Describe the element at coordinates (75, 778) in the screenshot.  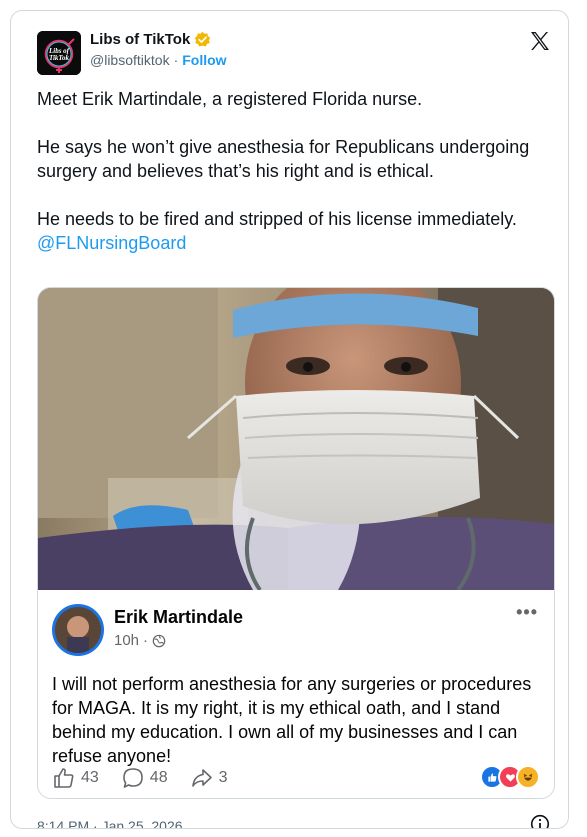
I see `like-button: 43` at that location.